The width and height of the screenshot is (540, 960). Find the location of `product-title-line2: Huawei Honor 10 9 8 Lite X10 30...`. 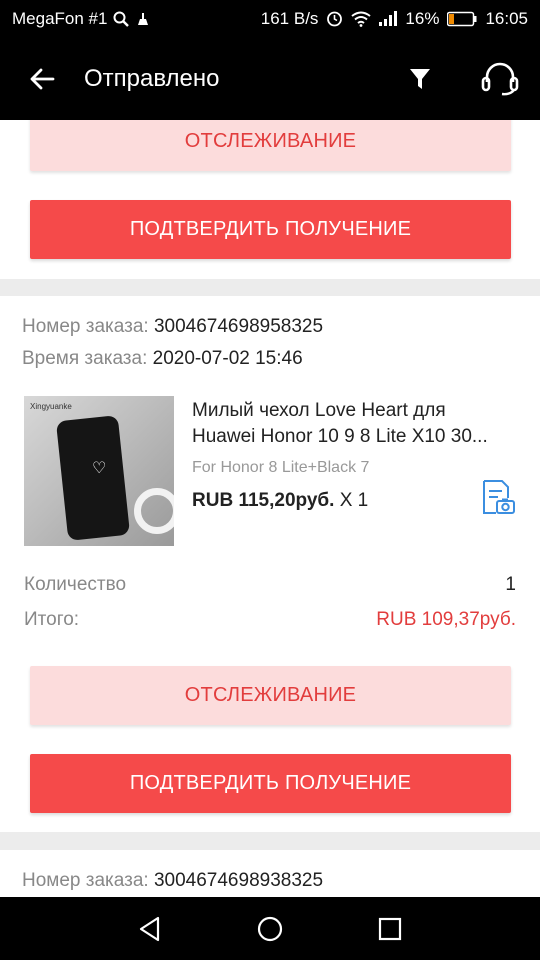

product-title-line2: Huawei Honor 10 9 8 Lite X10 30... is located at coordinates (340, 436).